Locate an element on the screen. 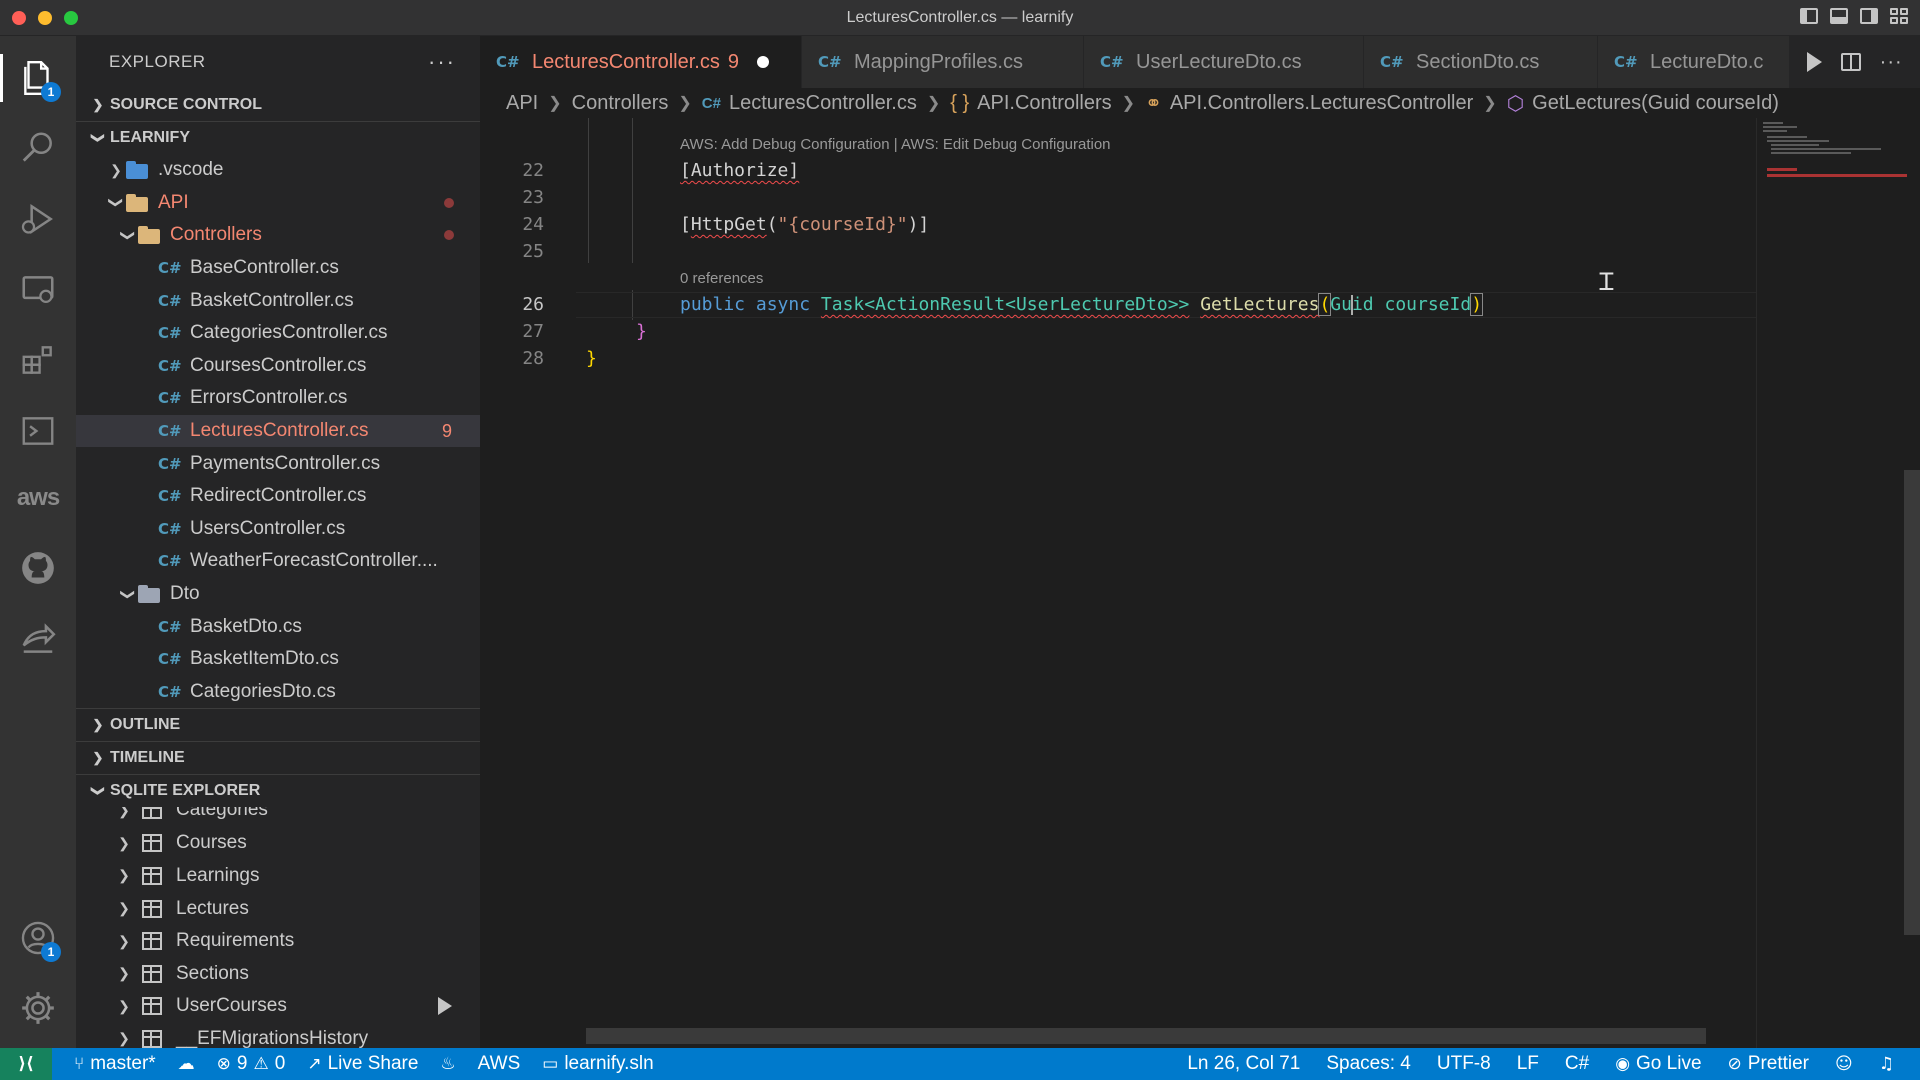 The width and height of the screenshot is (1920, 1080). language-mode: C# is located at coordinates (1577, 1064).